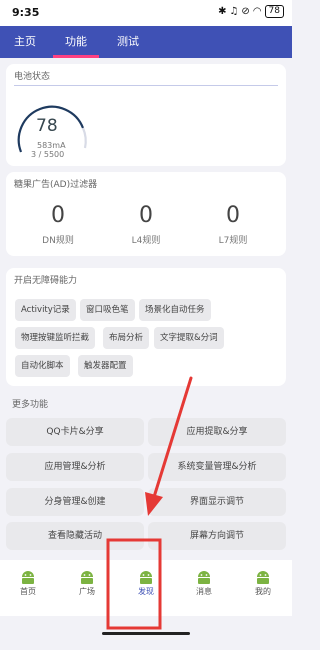 This screenshot has width=320, height=650. I want to click on system-gesture-bar, so click(146, 633).